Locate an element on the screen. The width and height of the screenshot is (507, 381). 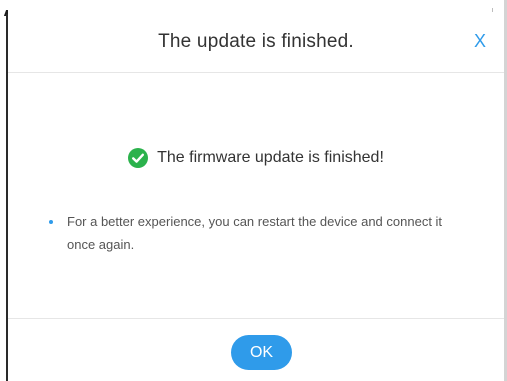
bullet-dot is located at coordinates (51, 222).